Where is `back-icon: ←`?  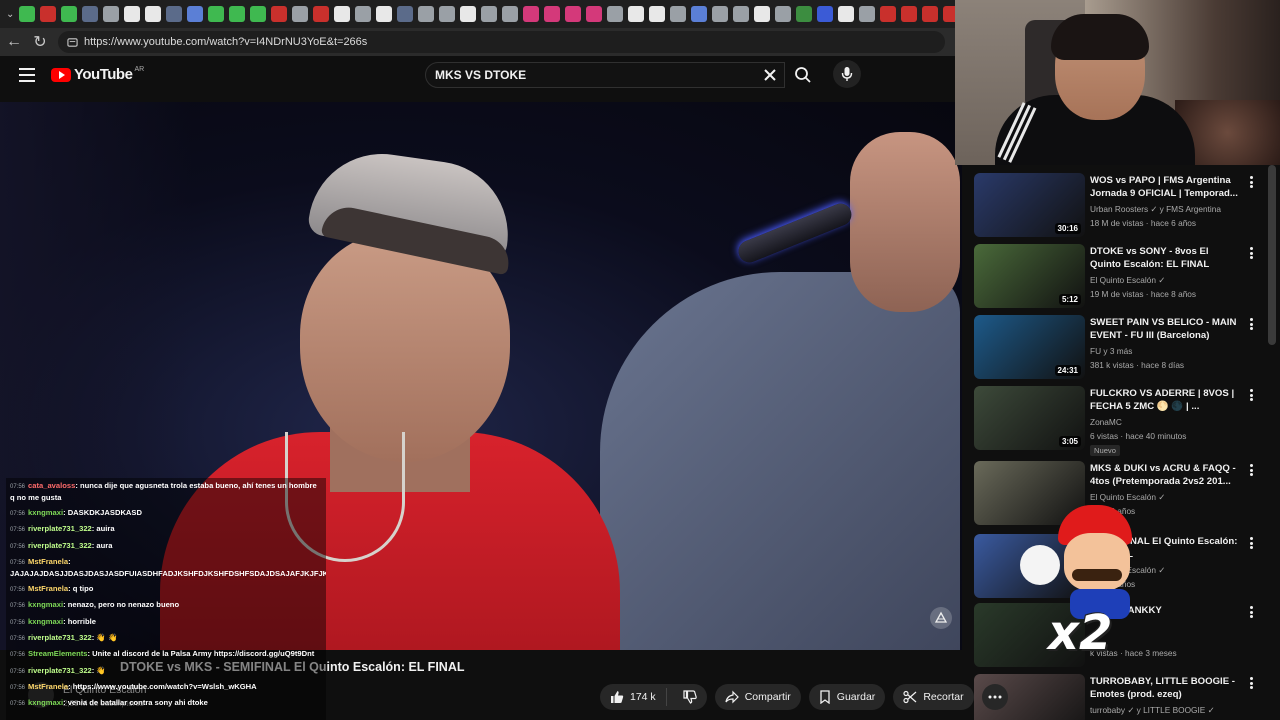
back-icon: ← is located at coordinates (14, 42).